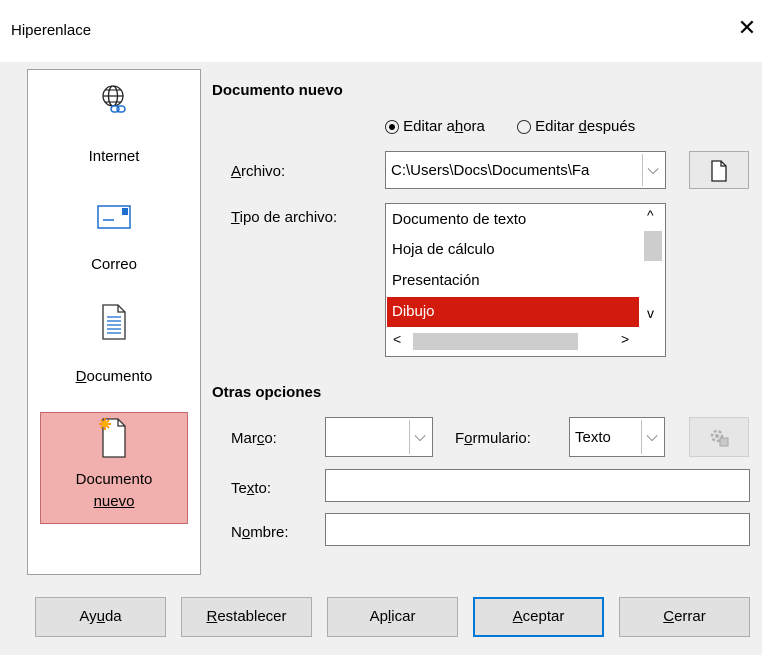  Describe the element at coordinates (513, 220) in the screenshot. I see `list-item: Documento de texto` at that location.